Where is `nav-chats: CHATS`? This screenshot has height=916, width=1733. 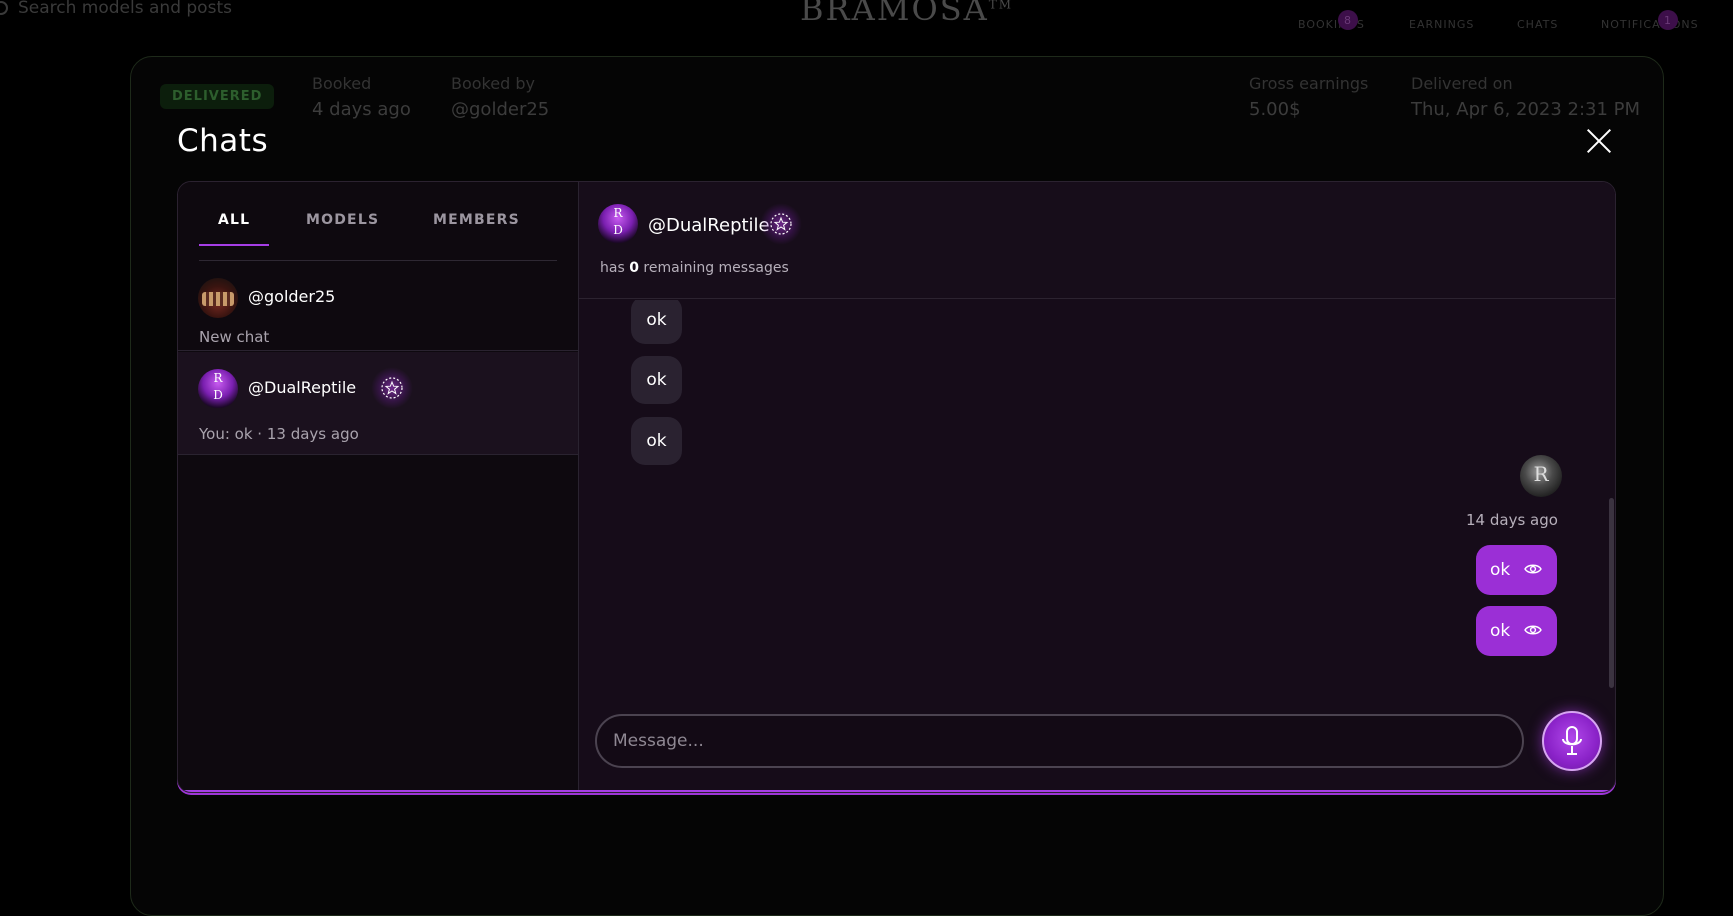
nav-chats: CHATS is located at coordinates (1537, 24).